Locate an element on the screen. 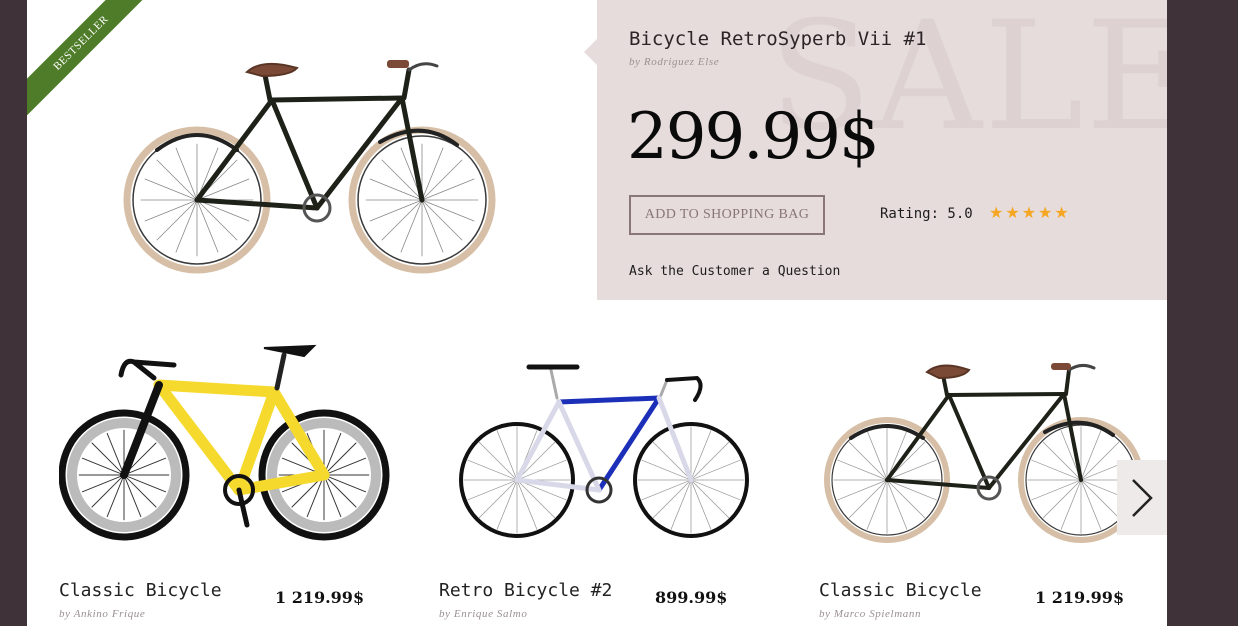 Image resolution: width=1238 pixels, height=626 pixels. add-to-bag-button: ADD TO SHOPPING BAG is located at coordinates (727, 215).